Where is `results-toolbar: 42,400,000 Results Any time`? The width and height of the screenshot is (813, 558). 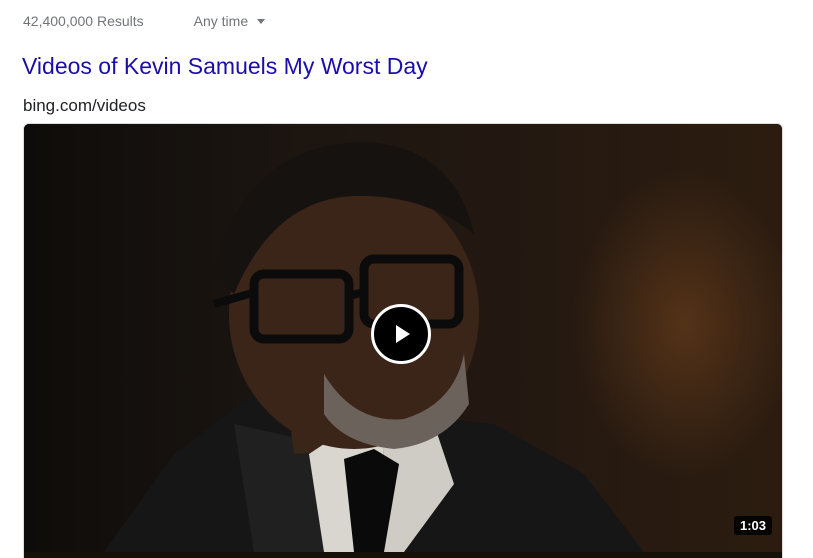
results-toolbar: 42,400,000 Results Any time is located at coordinates (144, 21).